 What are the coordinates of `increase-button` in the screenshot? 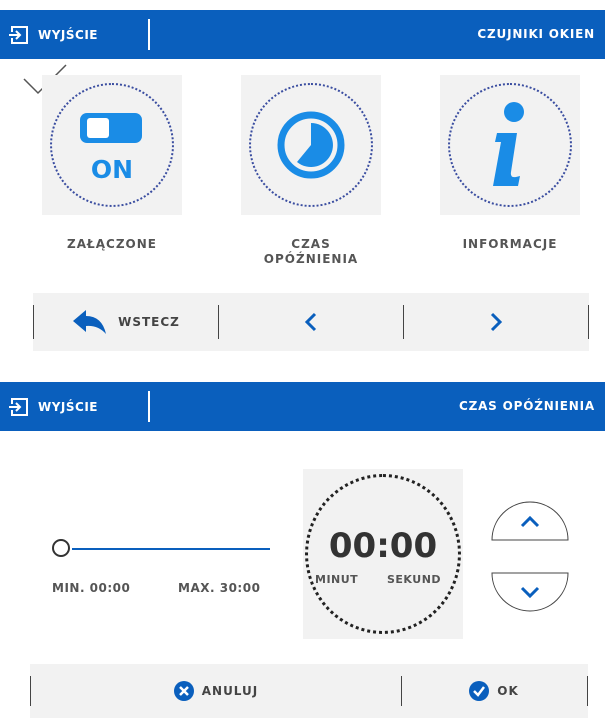 It's located at (530, 520).